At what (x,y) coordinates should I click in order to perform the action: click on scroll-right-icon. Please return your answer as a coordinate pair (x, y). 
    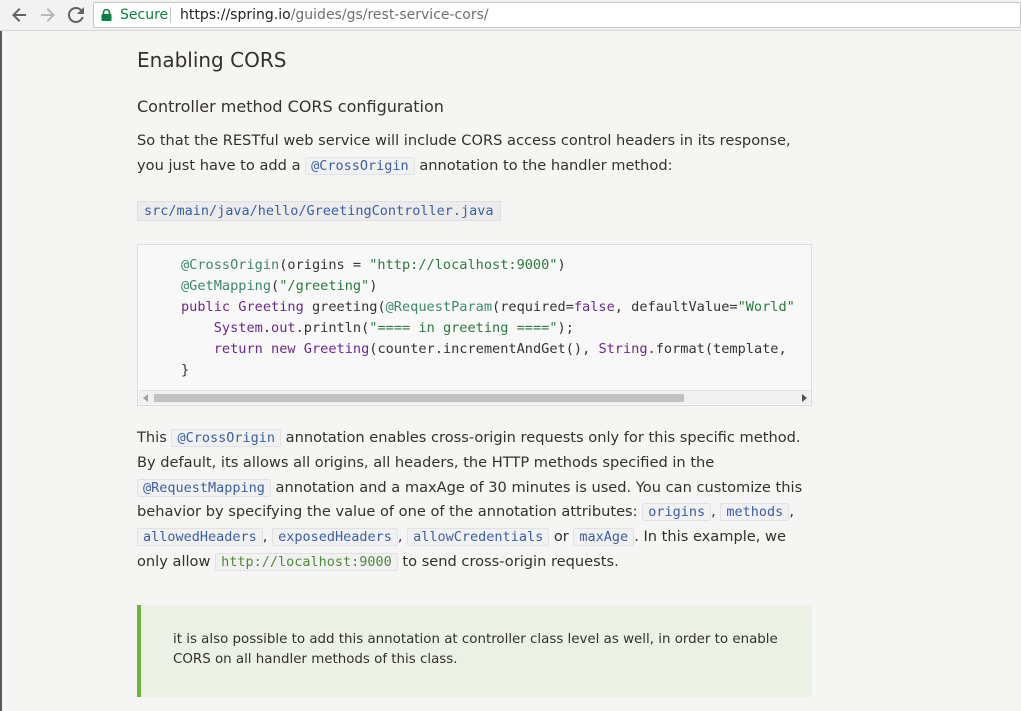
    Looking at the image, I should click on (804, 398).